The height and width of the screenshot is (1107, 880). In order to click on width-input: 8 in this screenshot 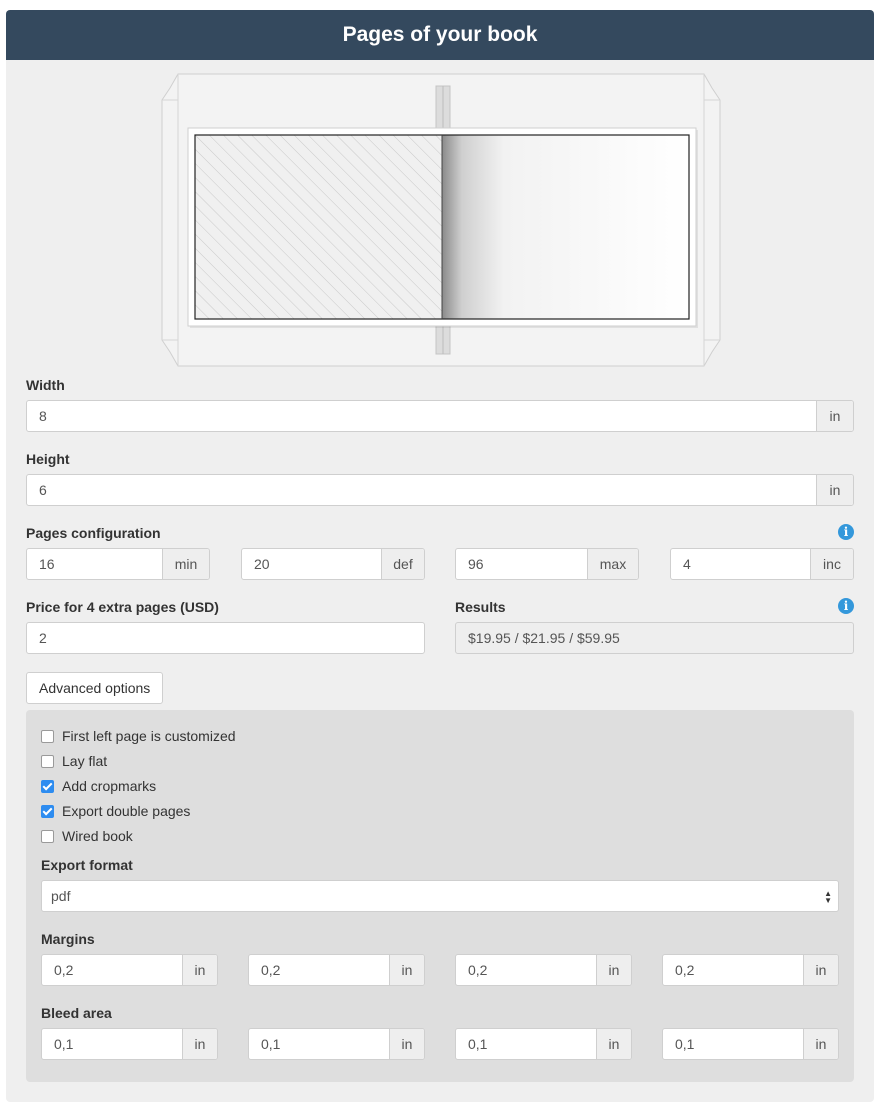, I will do `click(421, 416)`.